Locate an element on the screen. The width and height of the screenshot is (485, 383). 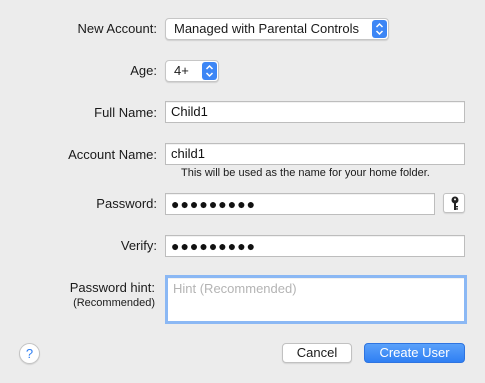
help-button: ? is located at coordinates (29, 353).